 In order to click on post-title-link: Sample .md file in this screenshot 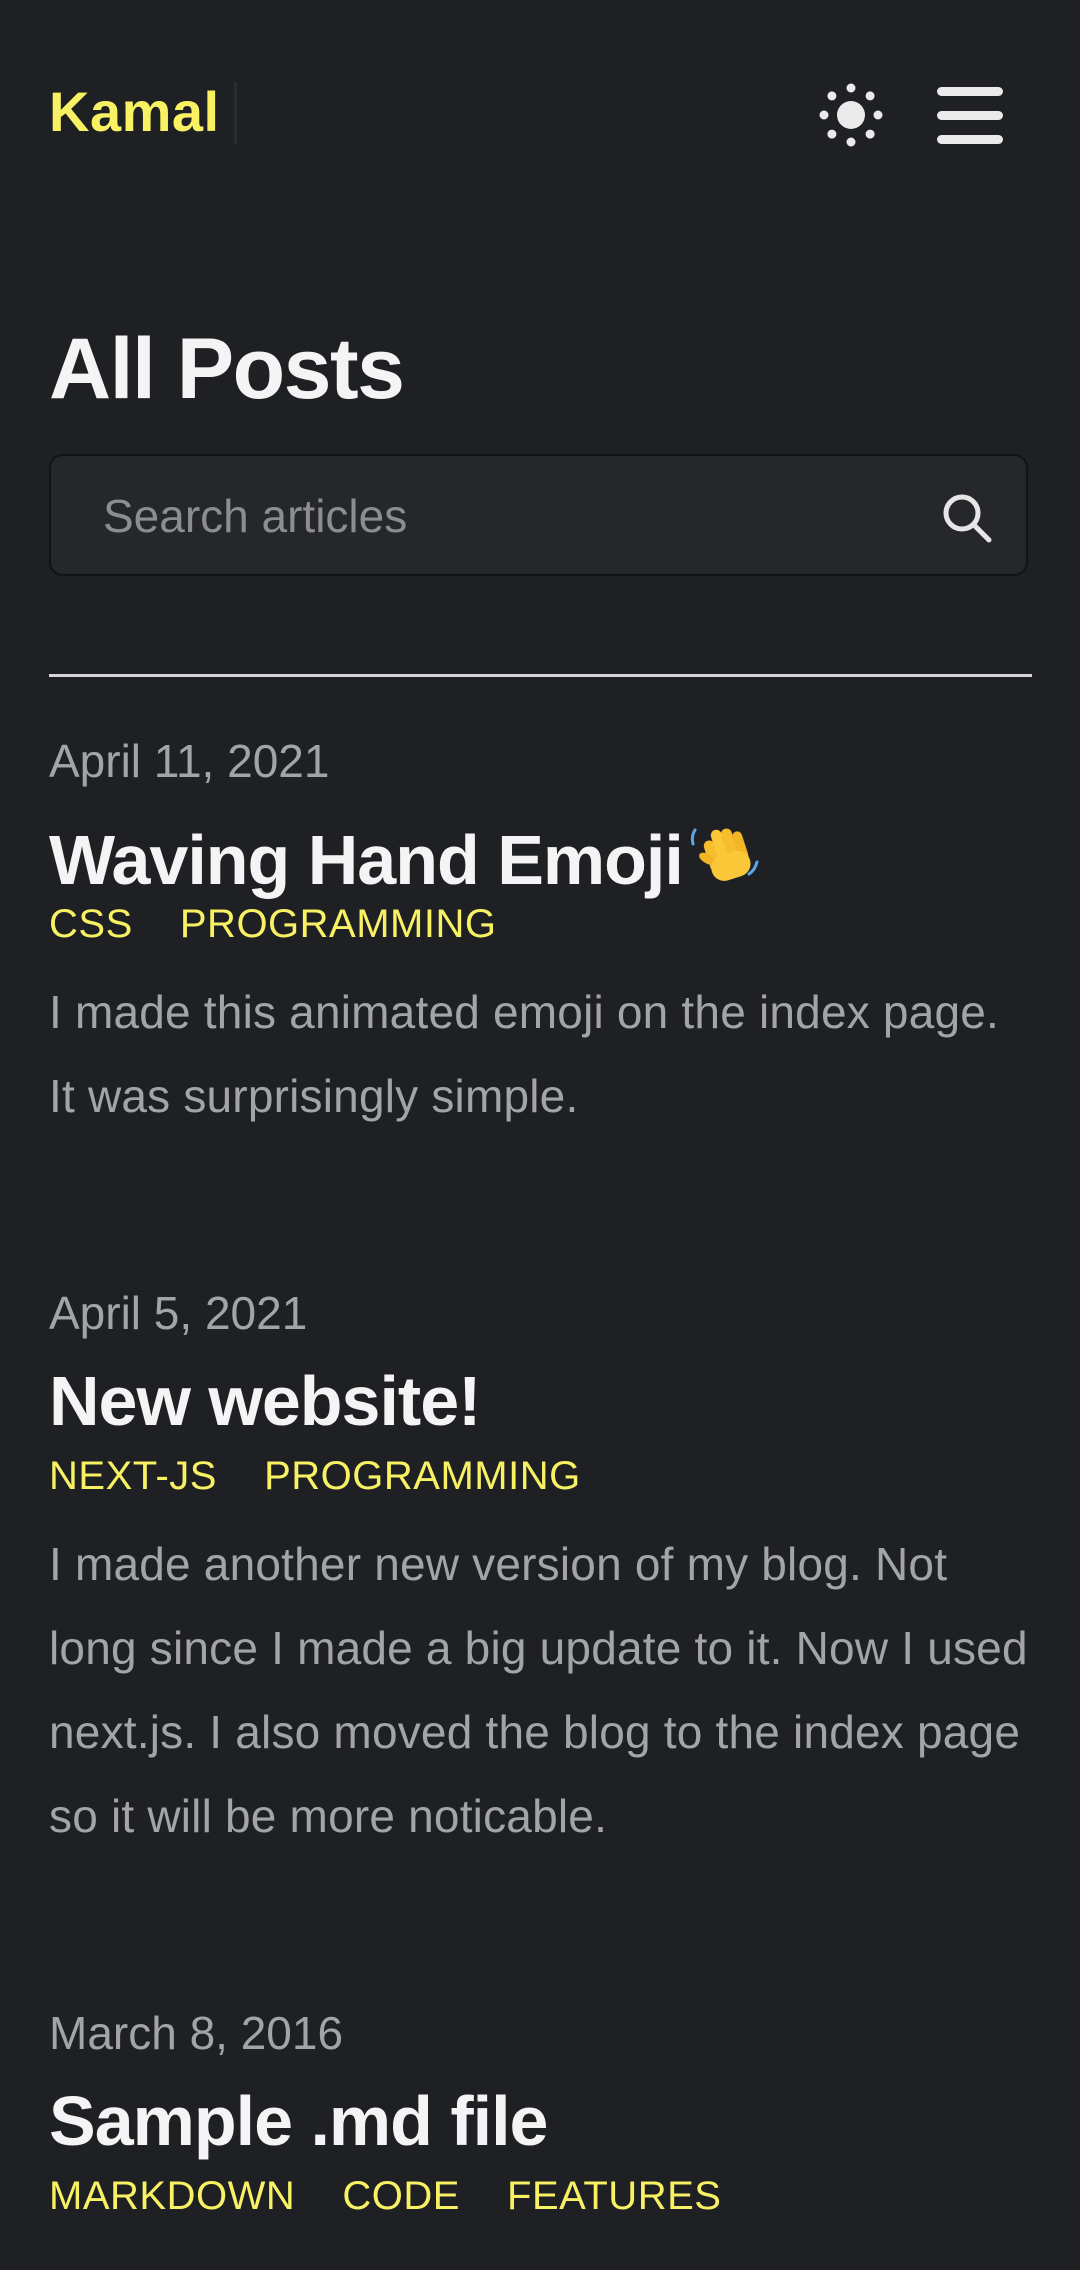, I will do `click(298, 2121)`.